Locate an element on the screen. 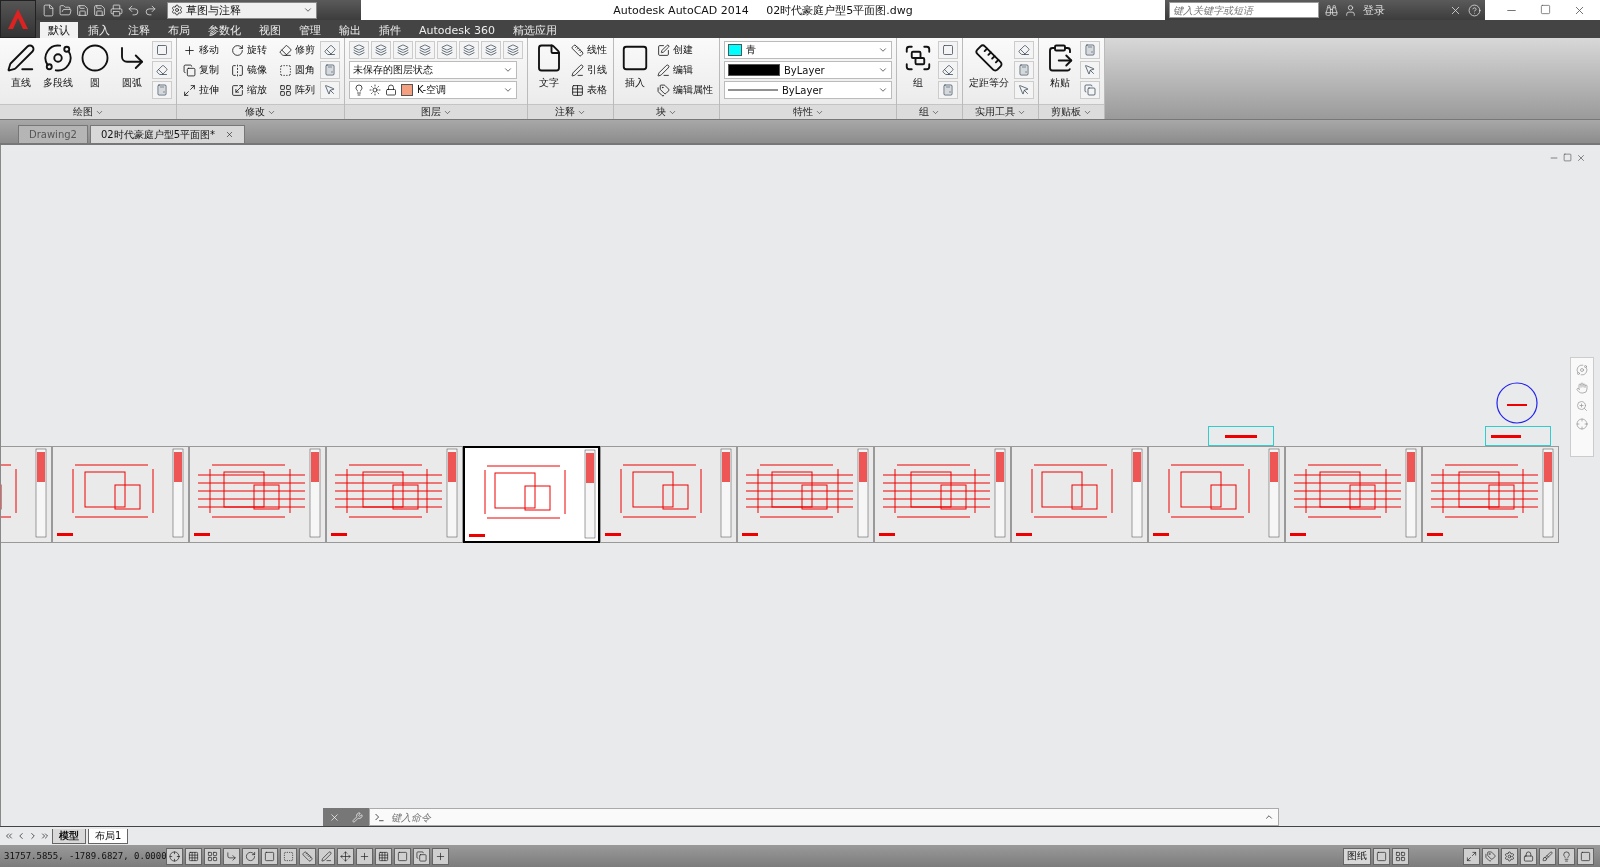  ribbon-button: 定距等分 is located at coordinates (989, 66).